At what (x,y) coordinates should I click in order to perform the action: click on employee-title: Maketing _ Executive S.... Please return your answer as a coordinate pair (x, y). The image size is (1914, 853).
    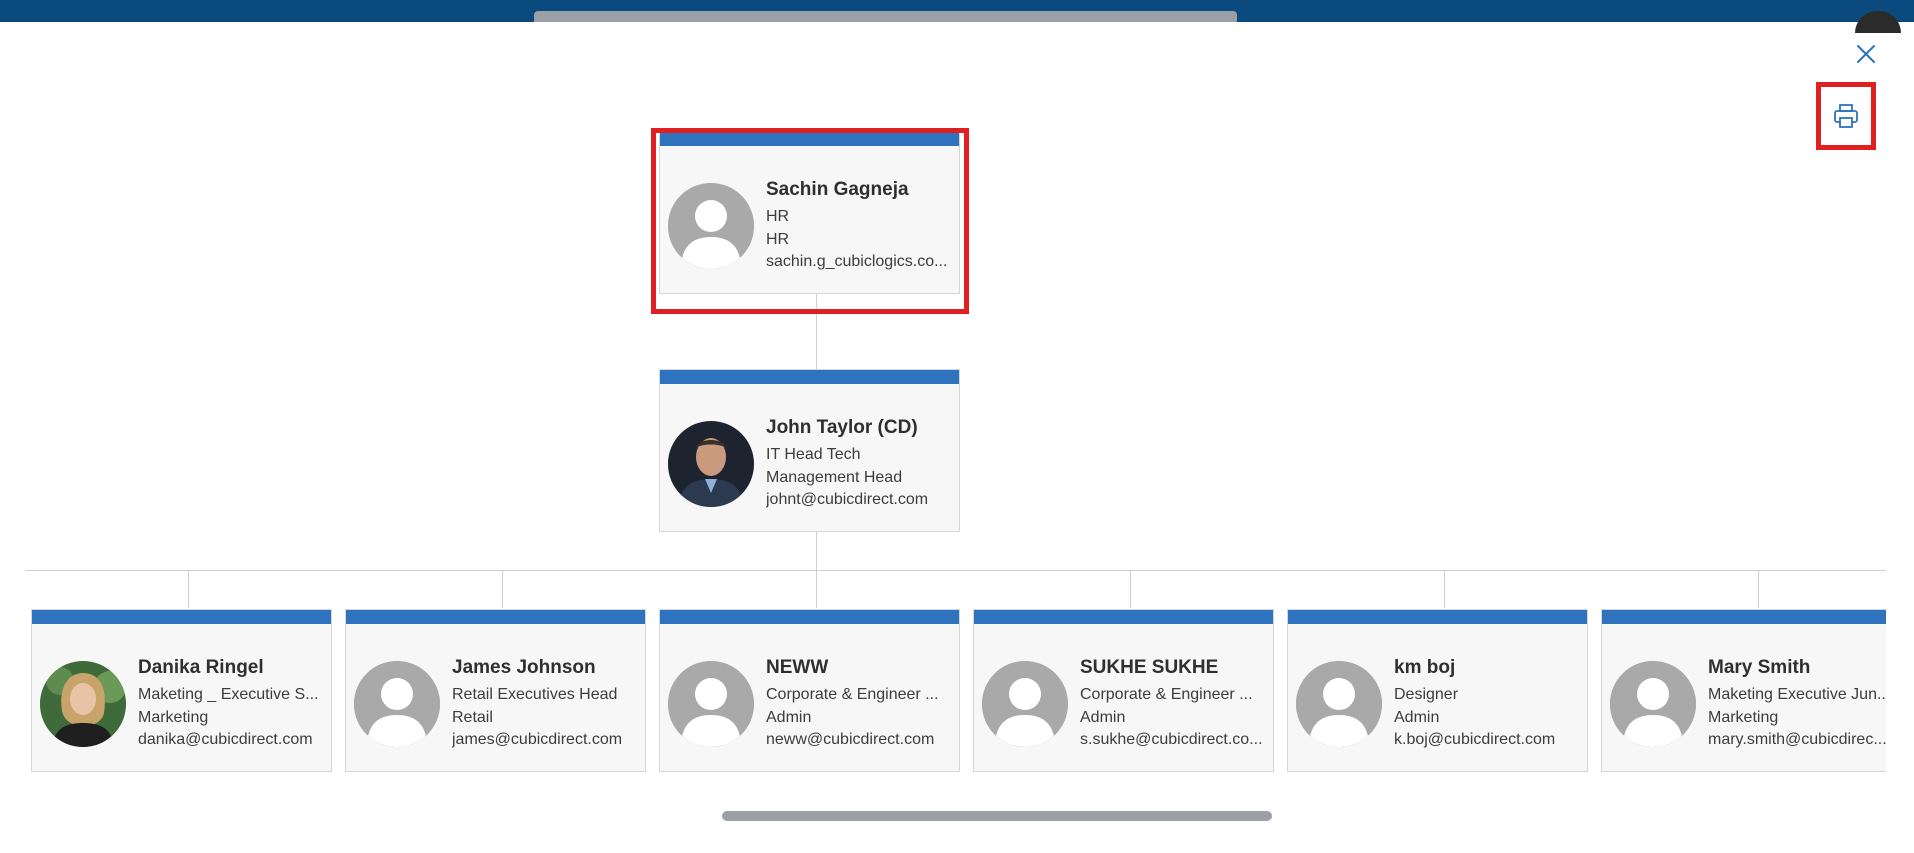
    Looking at the image, I should click on (228, 694).